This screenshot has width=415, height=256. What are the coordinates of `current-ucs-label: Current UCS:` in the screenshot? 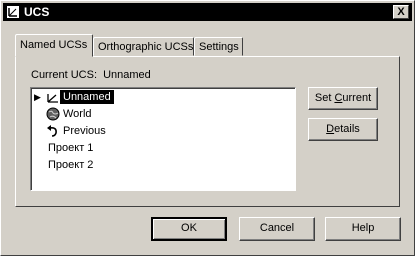 It's located at (64, 75).